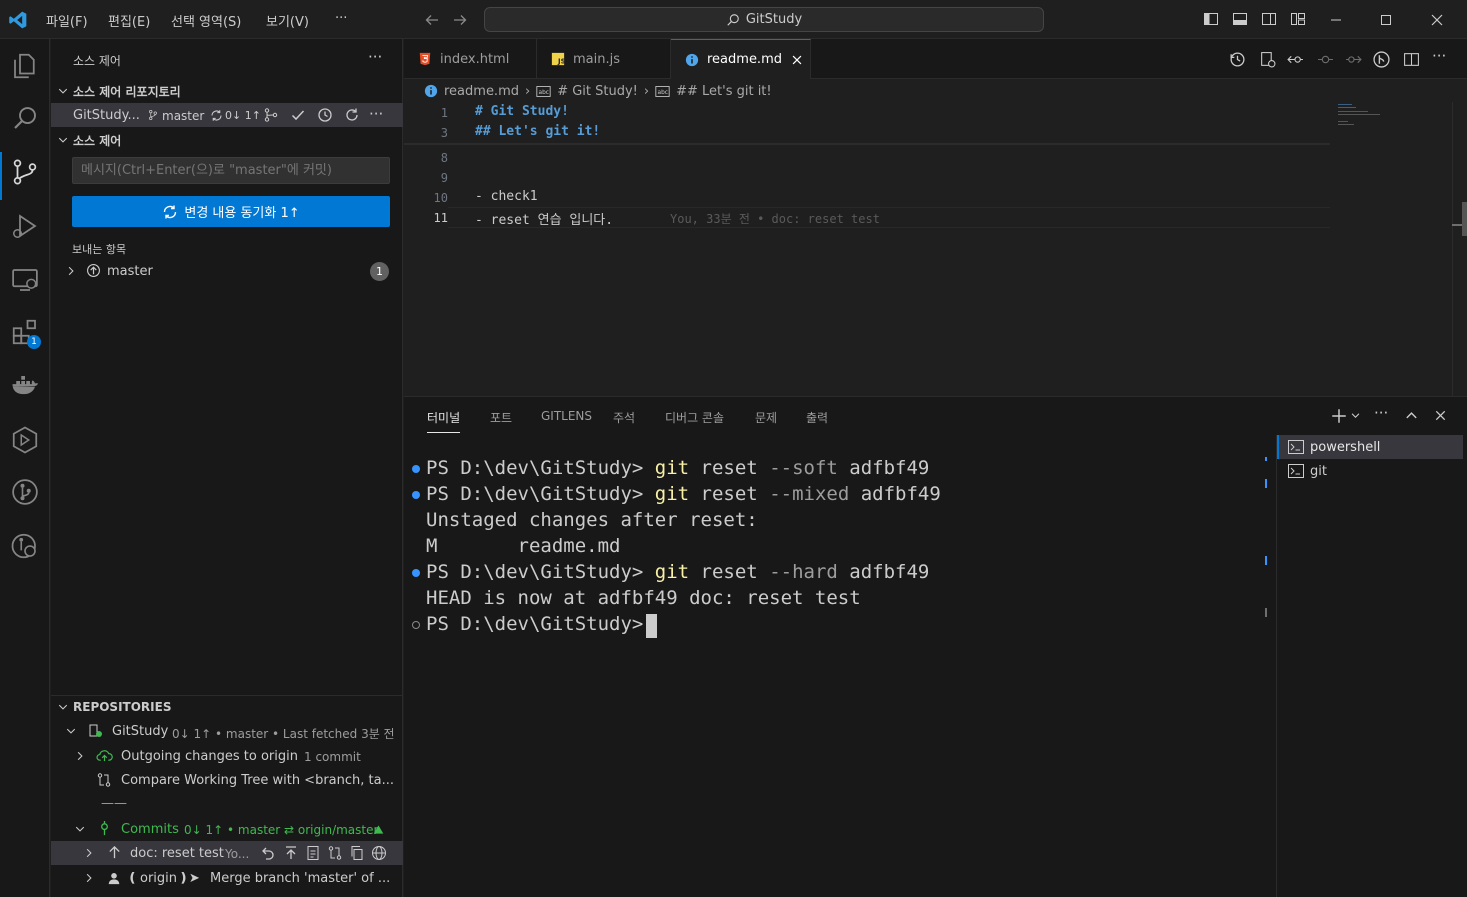  Describe the element at coordinates (694, 417) in the screenshot. I see `panel-tab-debug-console: 디버그 콘솔` at that location.